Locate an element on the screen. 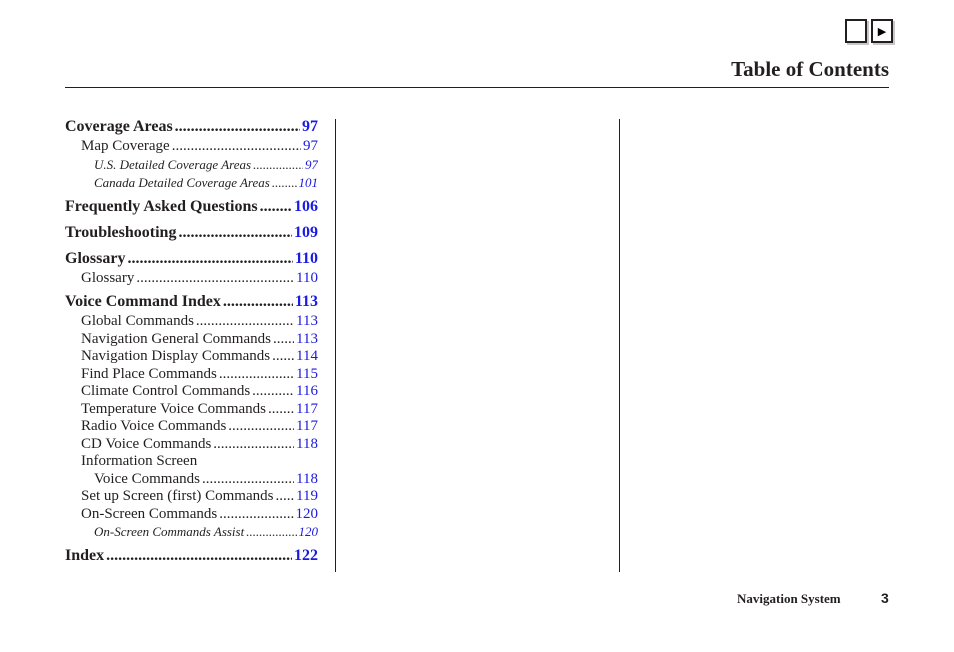  toc-entry-label: Frequently Asked Questions is located at coordinates (161, 206).